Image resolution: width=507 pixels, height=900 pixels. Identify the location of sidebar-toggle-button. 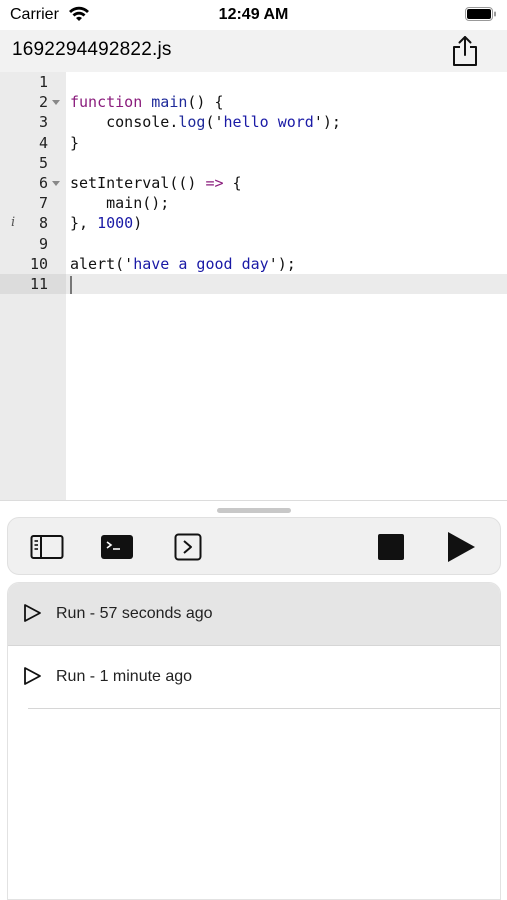
(47, 547).